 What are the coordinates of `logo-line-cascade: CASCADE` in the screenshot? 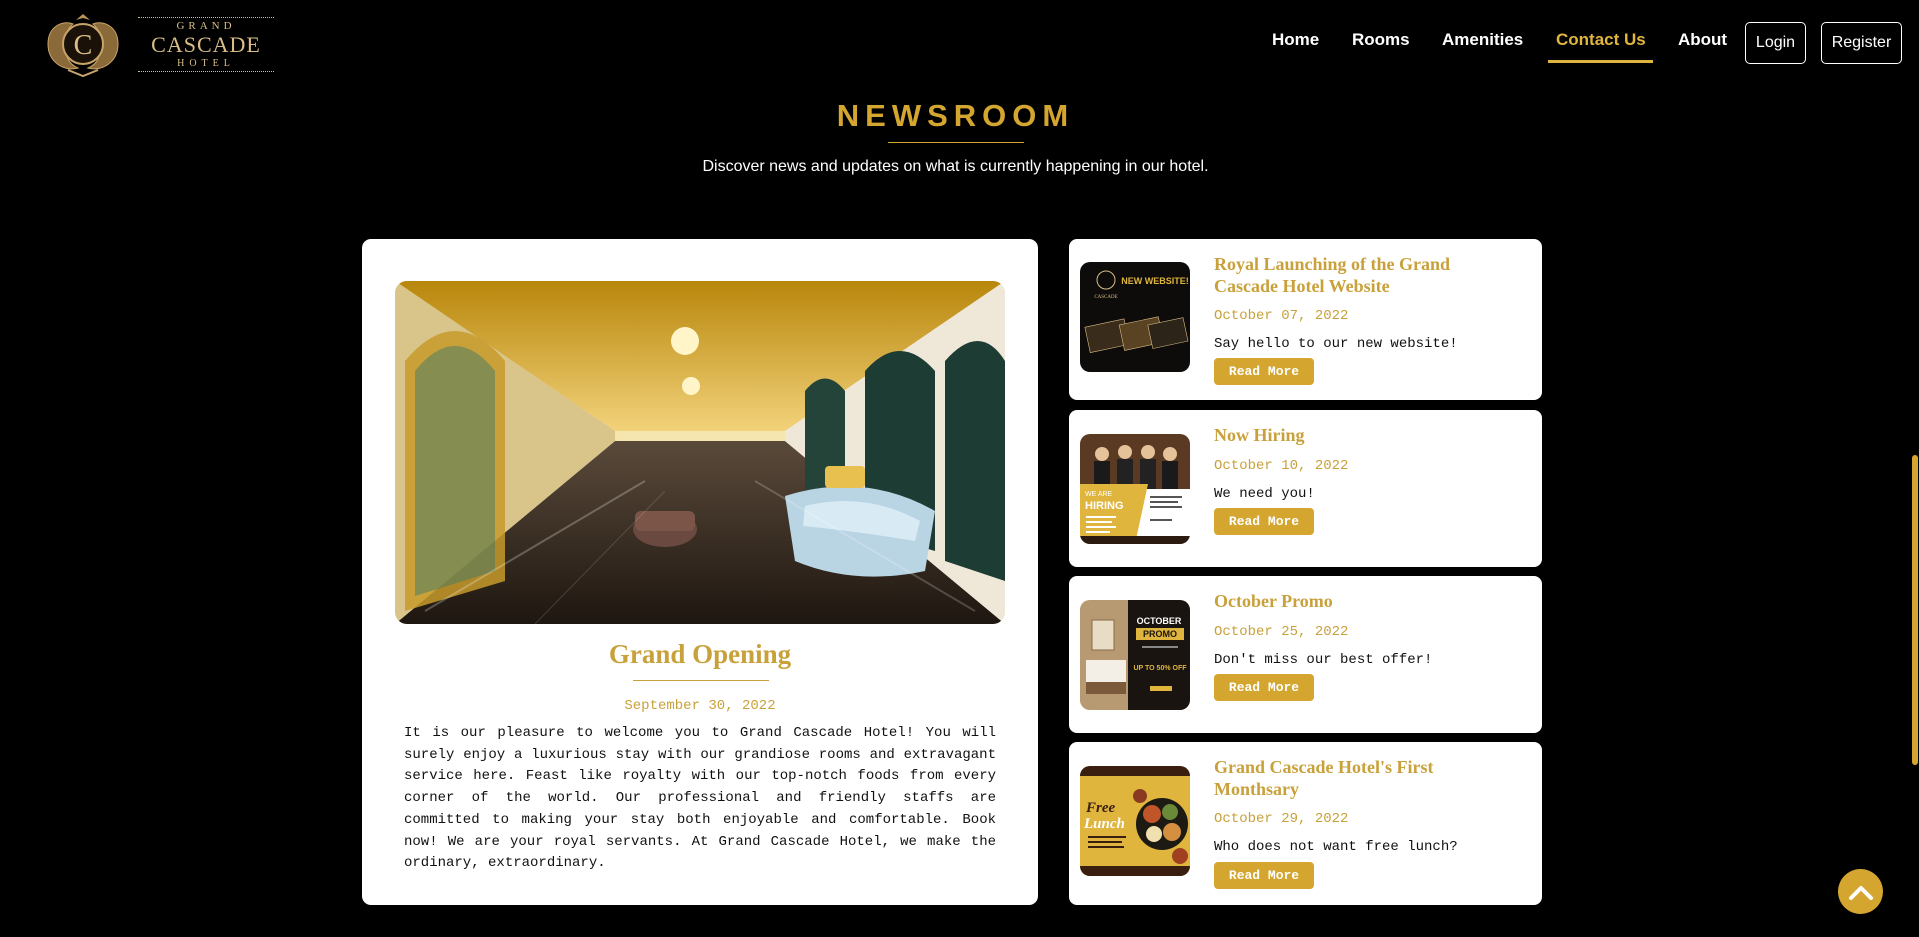 It's located at (206, 44).